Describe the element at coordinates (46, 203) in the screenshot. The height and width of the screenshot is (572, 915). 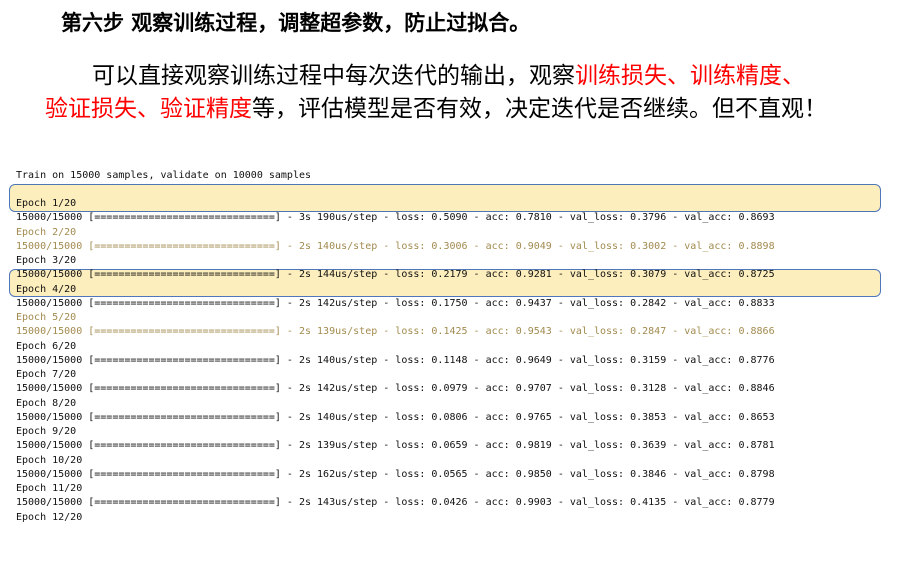
I see `epoch-label: Epoch 1/20` at that location.